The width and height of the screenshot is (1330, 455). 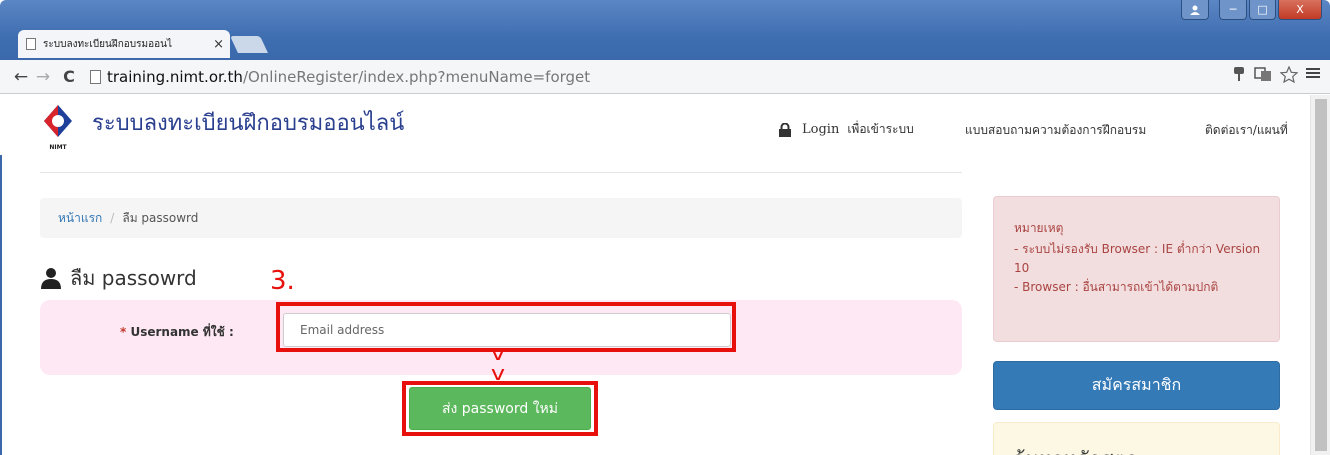 I want to click on user-profile-icon, so click(x=1195, y=10).